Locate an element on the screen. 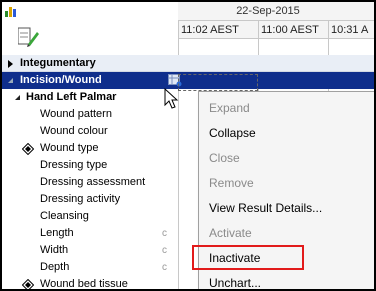 This screenshot has width=376, height=291. menu-item-close: Close is located at coordinates (224, 158).